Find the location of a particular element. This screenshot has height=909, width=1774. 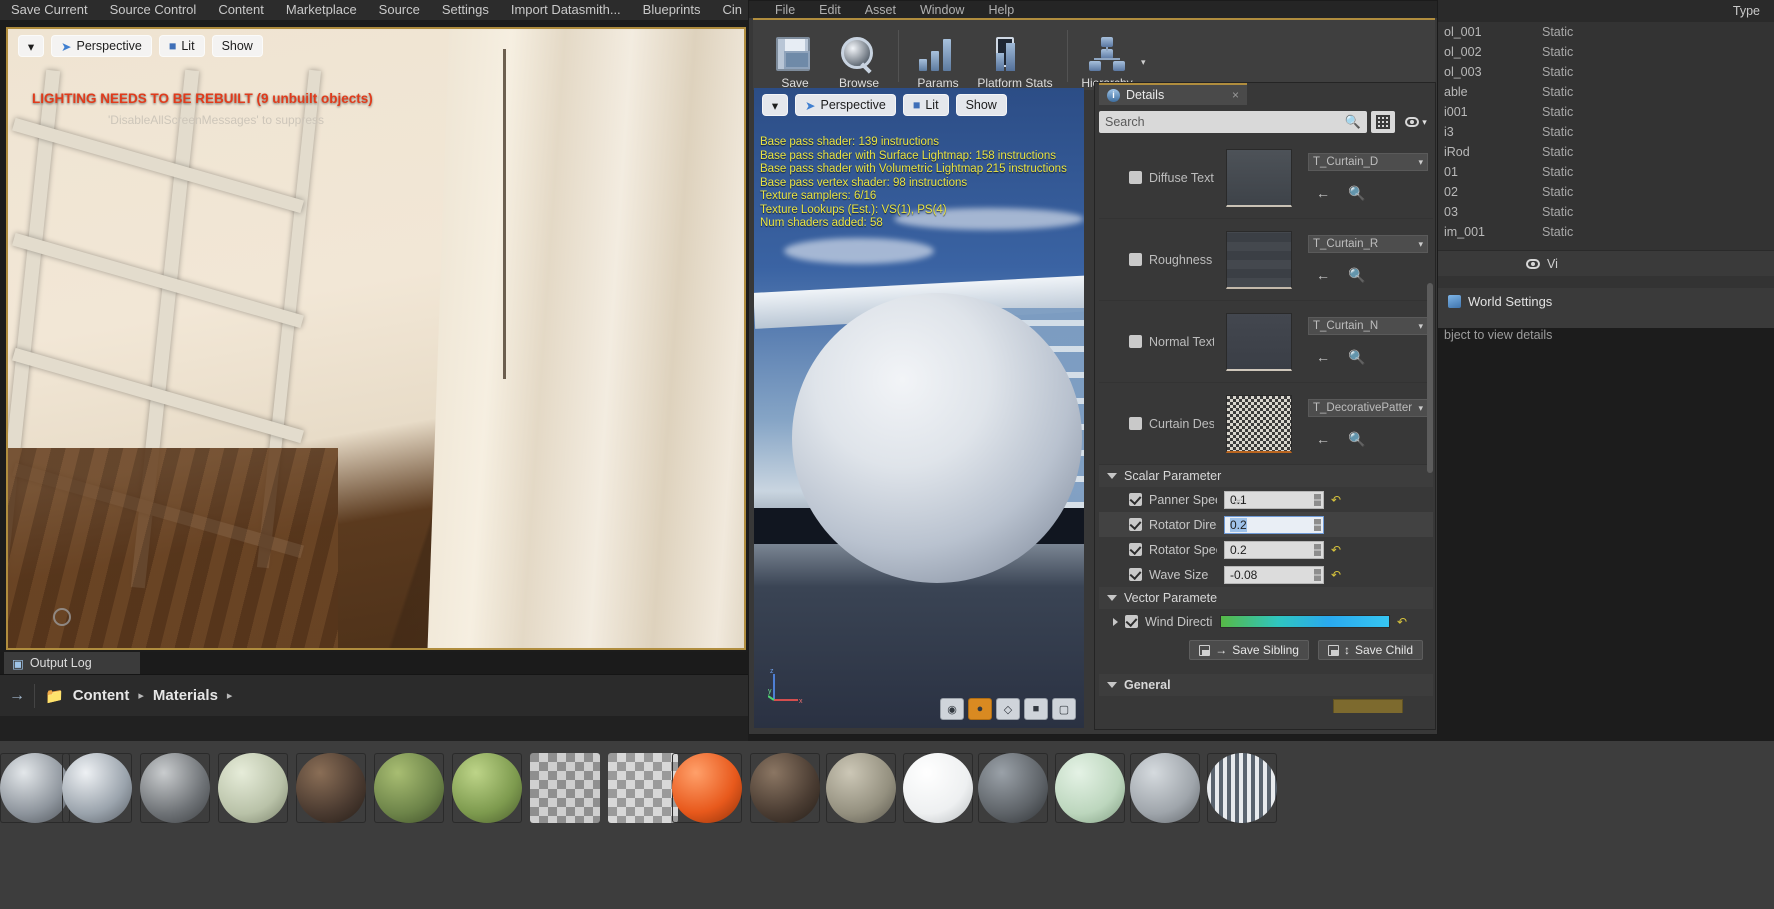

param-checkbox-rotator-direction is located at coordinates (1135, 524).